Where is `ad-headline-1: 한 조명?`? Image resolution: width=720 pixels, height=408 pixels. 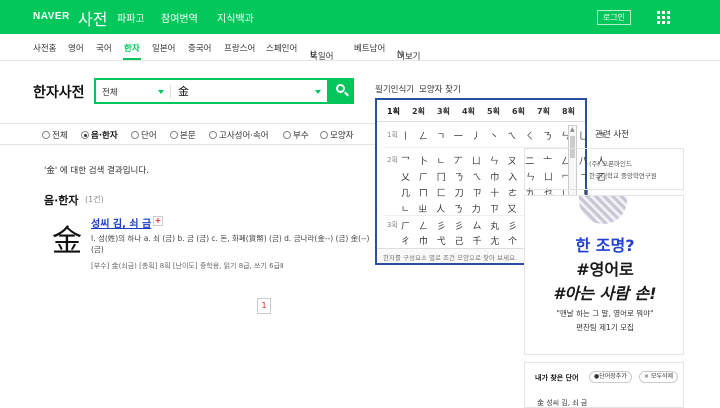
ad-headline-1: 한 조명? is located at coordinates (604, 244).